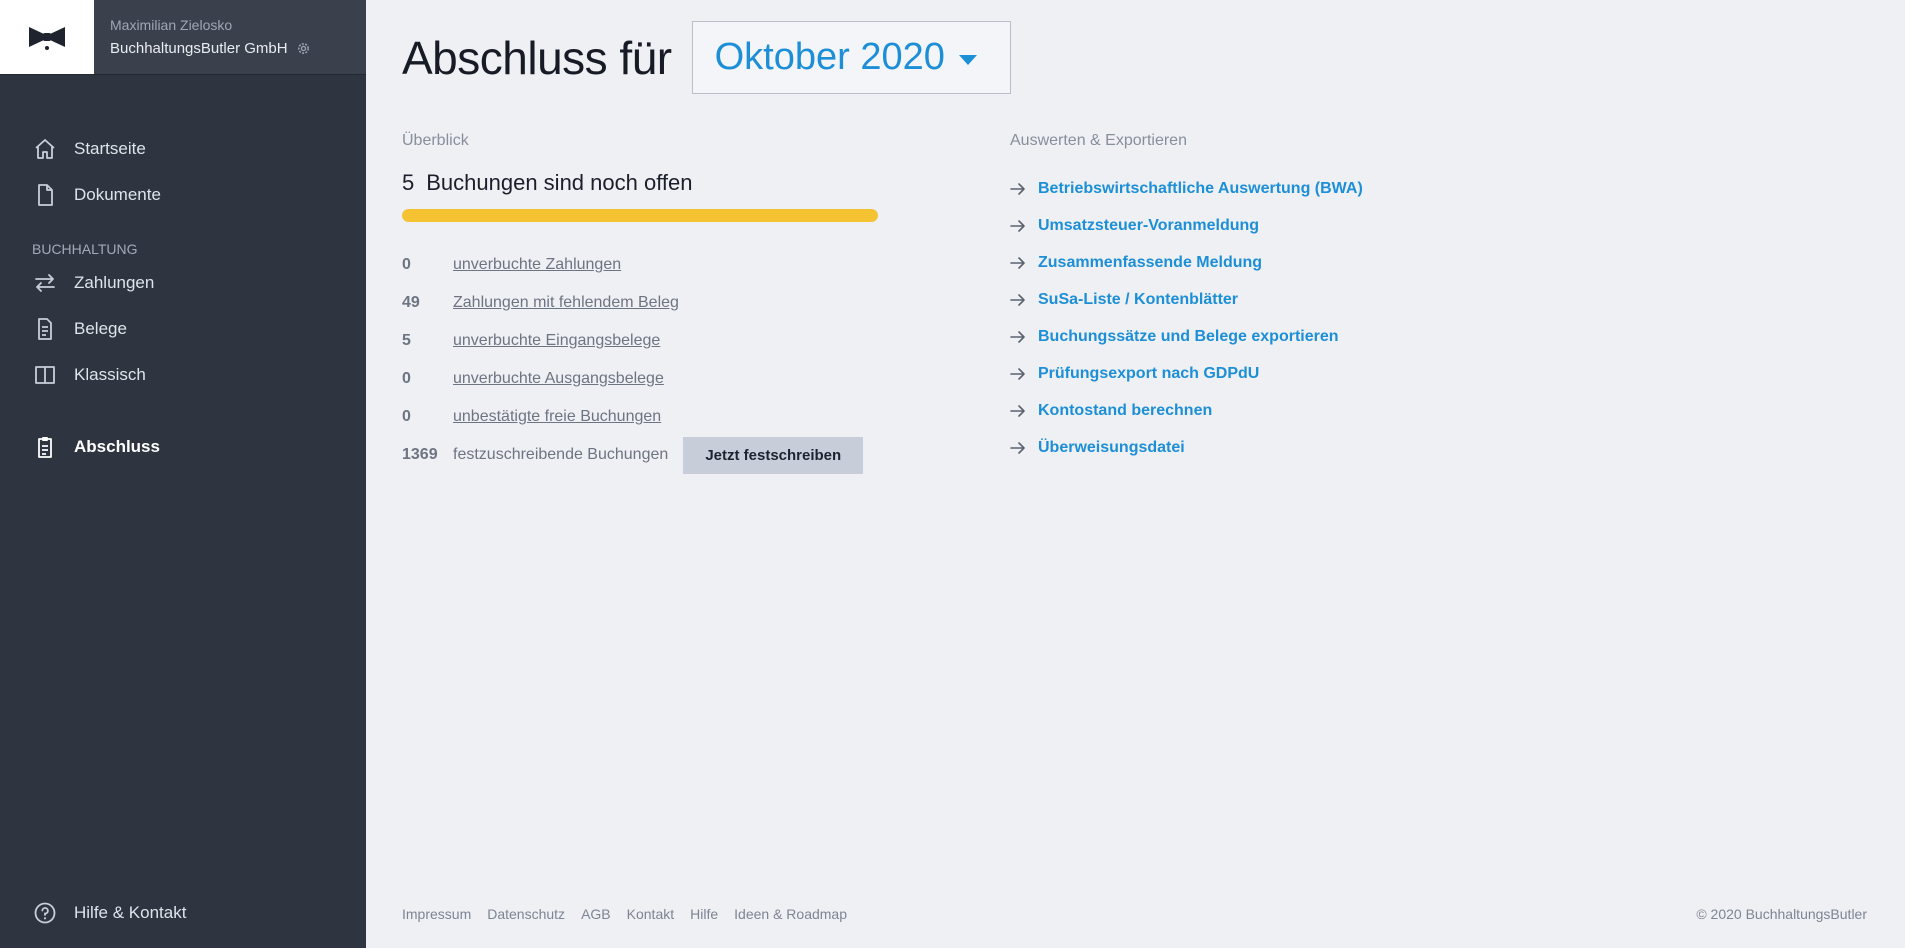 Image resolution: width=1905 pixels, height=948 pixels. I want to click on page-header: Abschluss für Oktober 2020, so click(706, 57).